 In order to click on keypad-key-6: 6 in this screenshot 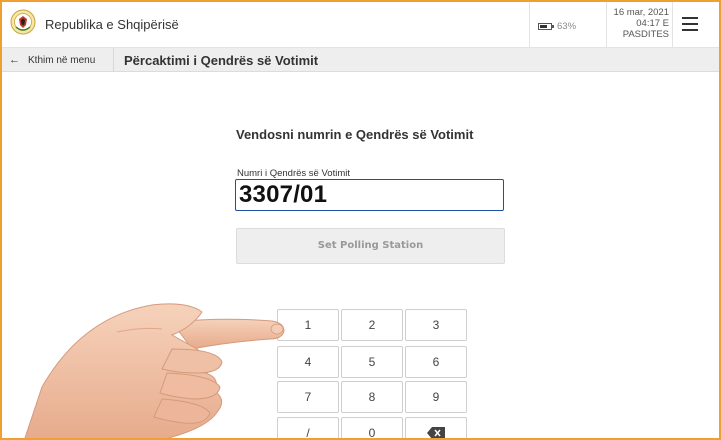, I will do `click(436, 362)`.